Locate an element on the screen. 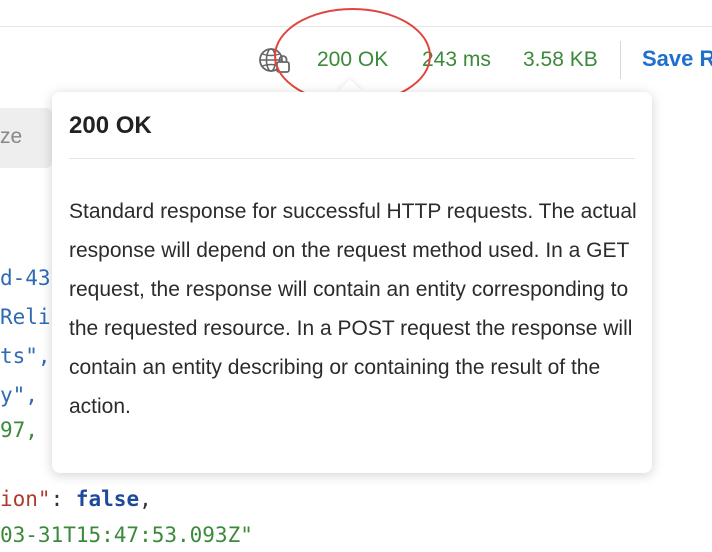  toolbar-divider is located at coordinates (620, 60).